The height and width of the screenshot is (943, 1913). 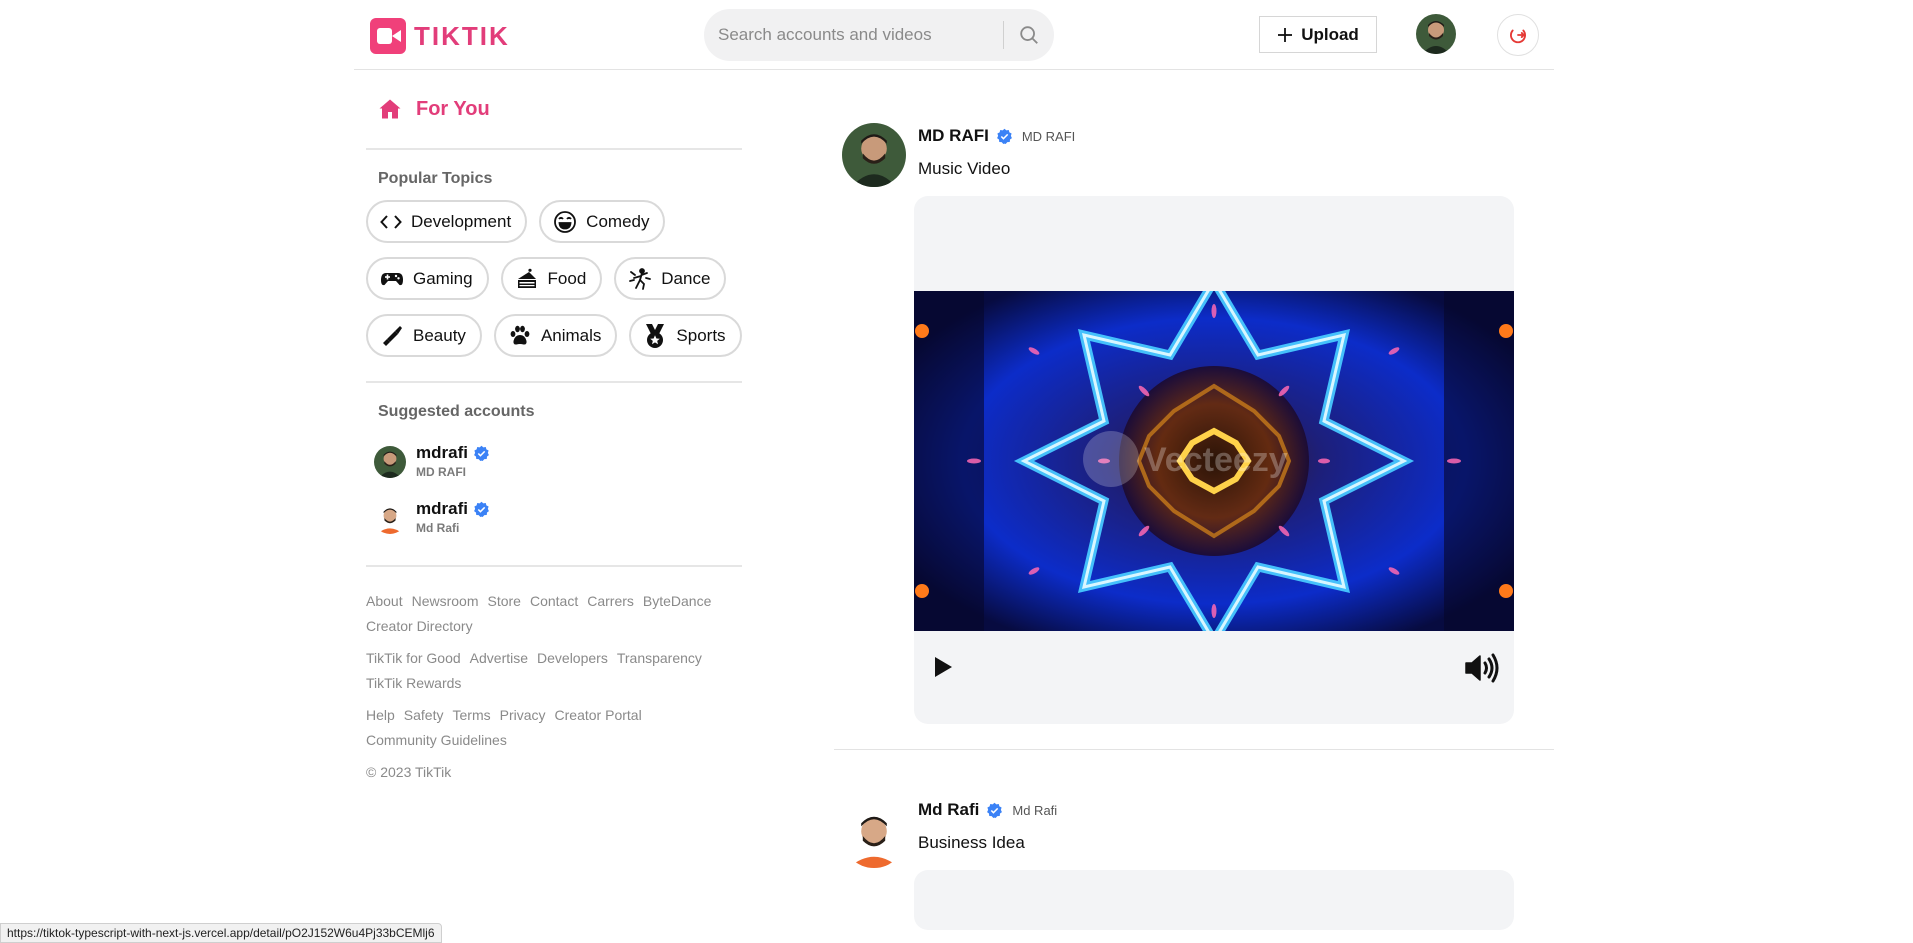 What do you see at coordinates (1035, 810) in the screenshot?
I see `post-handle: Md Rafi` at bounding box center [1035, 810].